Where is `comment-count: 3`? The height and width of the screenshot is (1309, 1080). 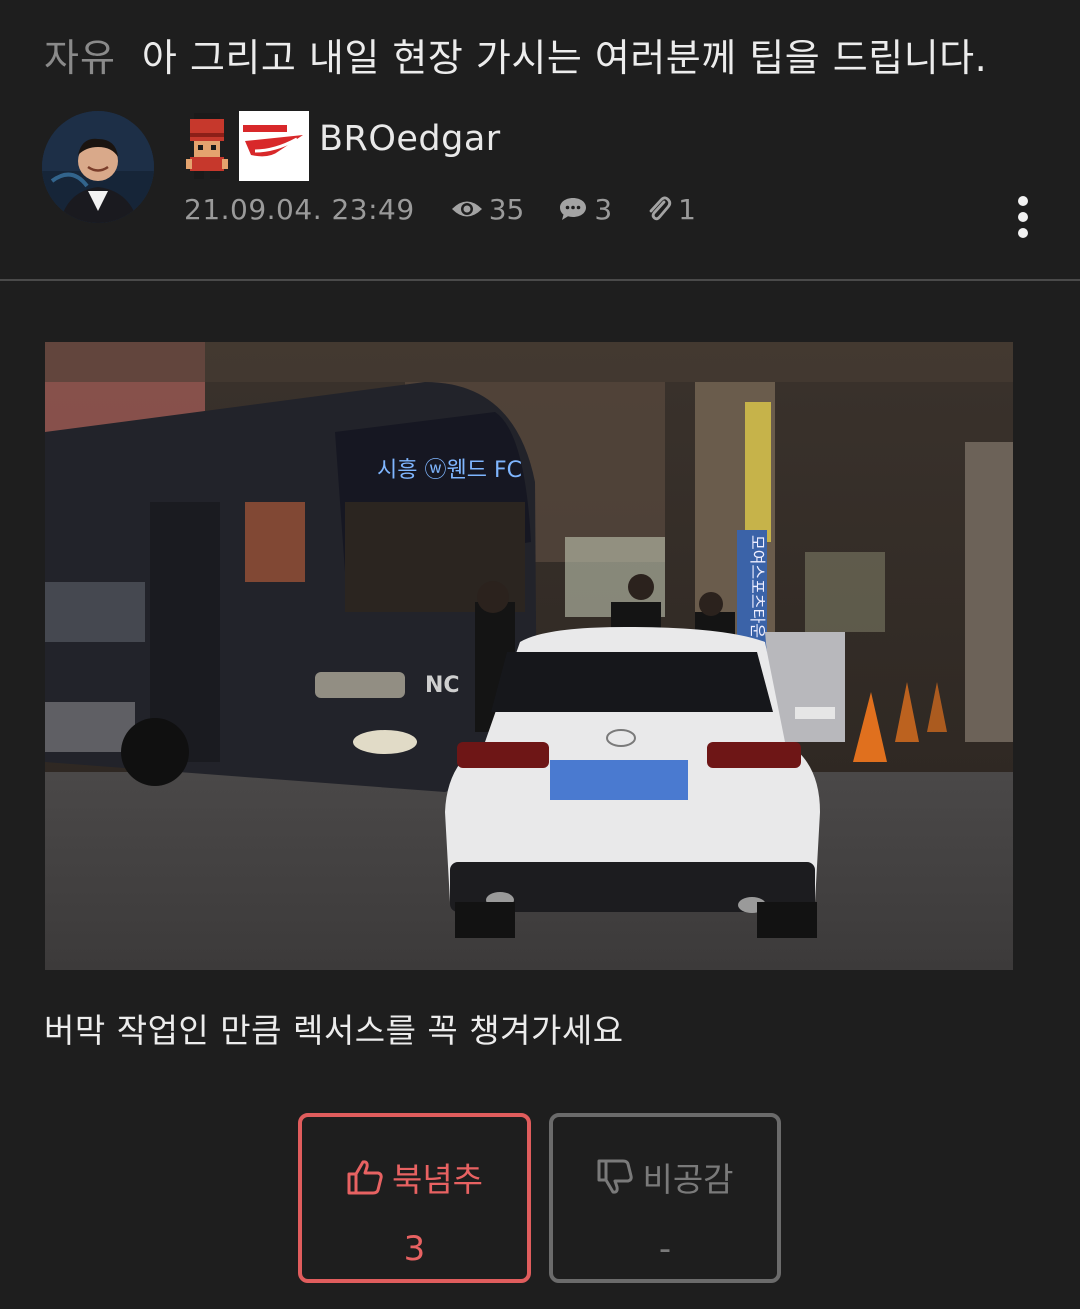
comment-count: 3 is located at coordinates (585, 209).